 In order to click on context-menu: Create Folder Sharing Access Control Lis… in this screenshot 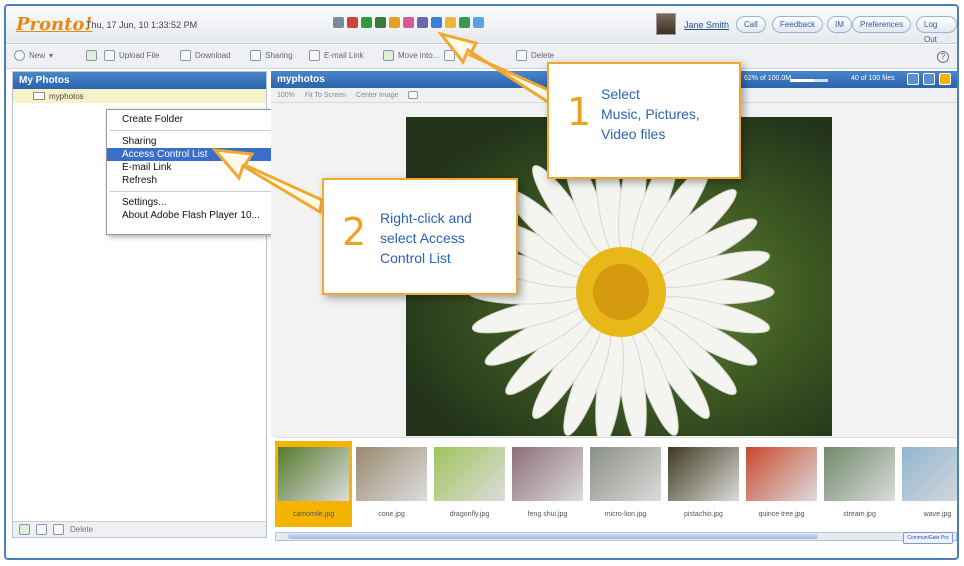, I will do `click(199, 172)`.